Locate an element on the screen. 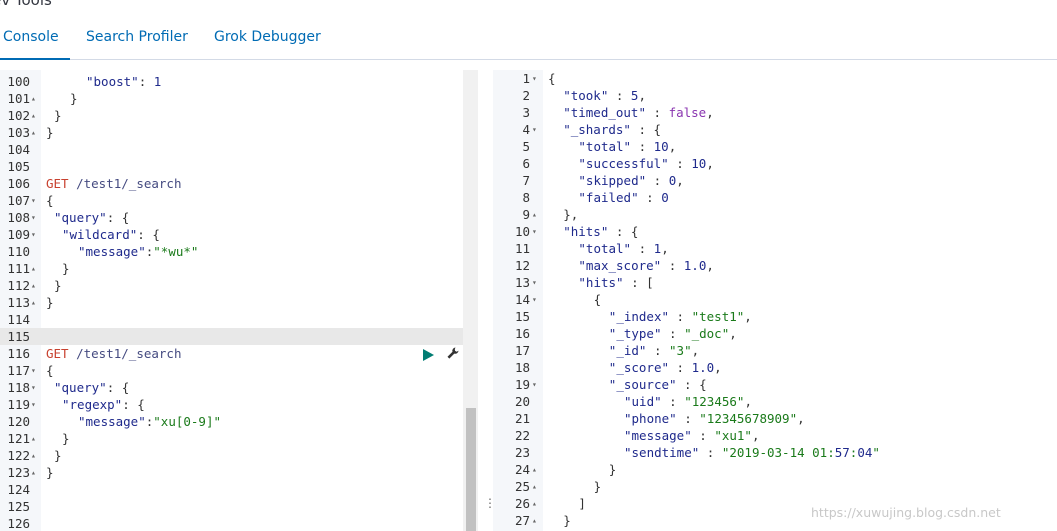  json-text: "_source" : { is located at coordinates (657, 384).